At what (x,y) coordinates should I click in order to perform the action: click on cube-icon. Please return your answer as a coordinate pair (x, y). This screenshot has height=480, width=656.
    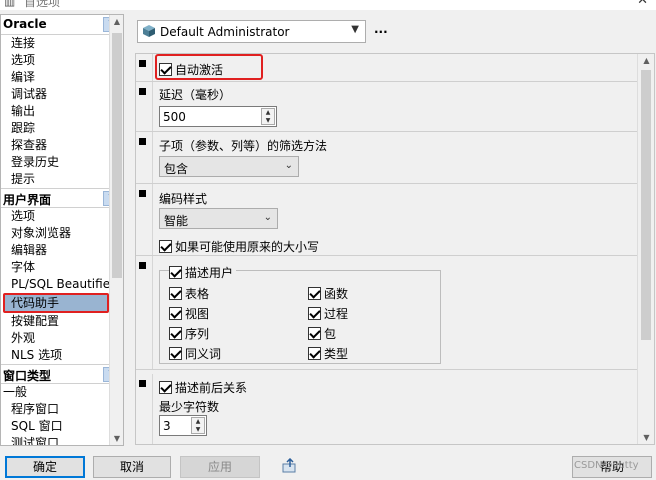
    Looking at the image, I should click on (149, 31).